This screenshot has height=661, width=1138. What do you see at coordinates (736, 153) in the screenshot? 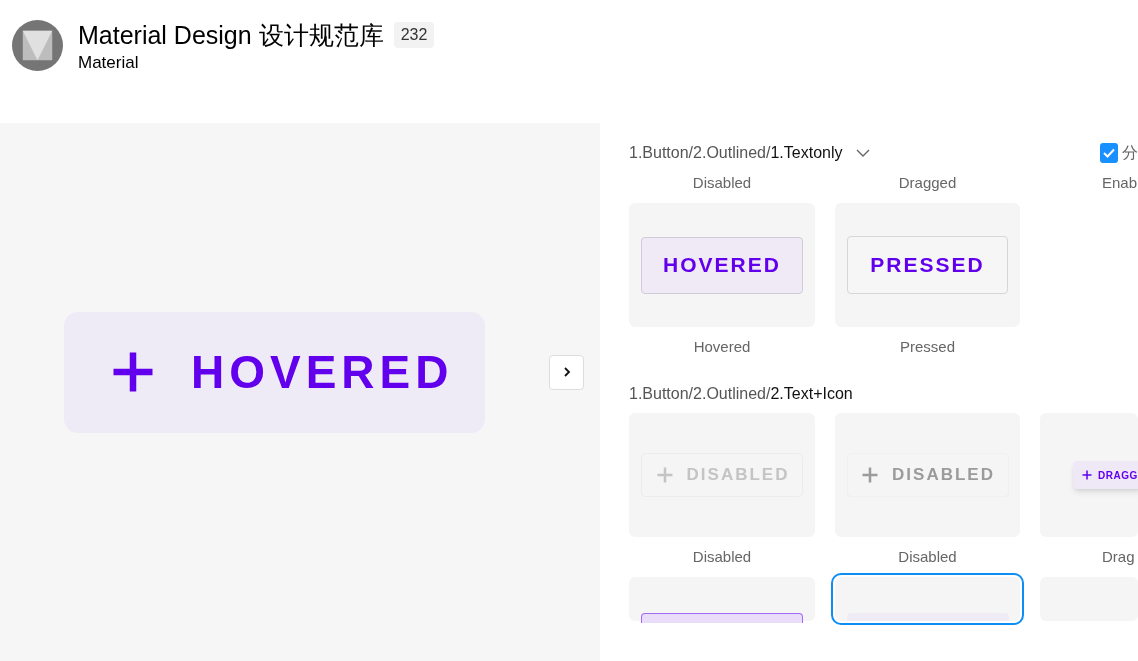
I see `section-path: 1.Button/2.Outlined/1.Textonly` at bounding box center [736, 153].